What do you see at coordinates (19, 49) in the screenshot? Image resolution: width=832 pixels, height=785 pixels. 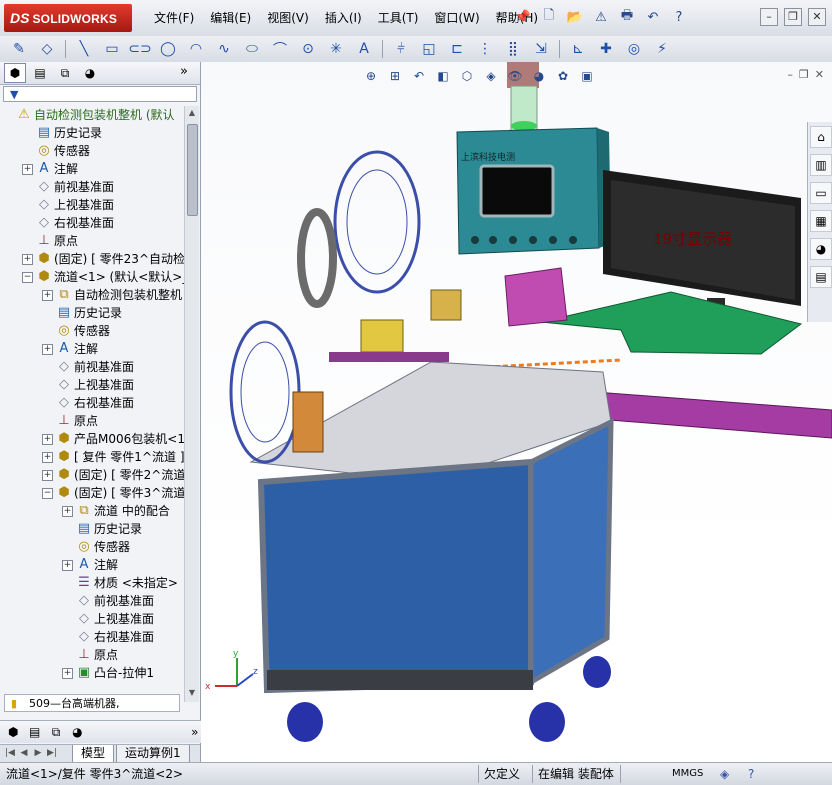 I see `sketch-icon: ✎` at bounding box center [19, 49].